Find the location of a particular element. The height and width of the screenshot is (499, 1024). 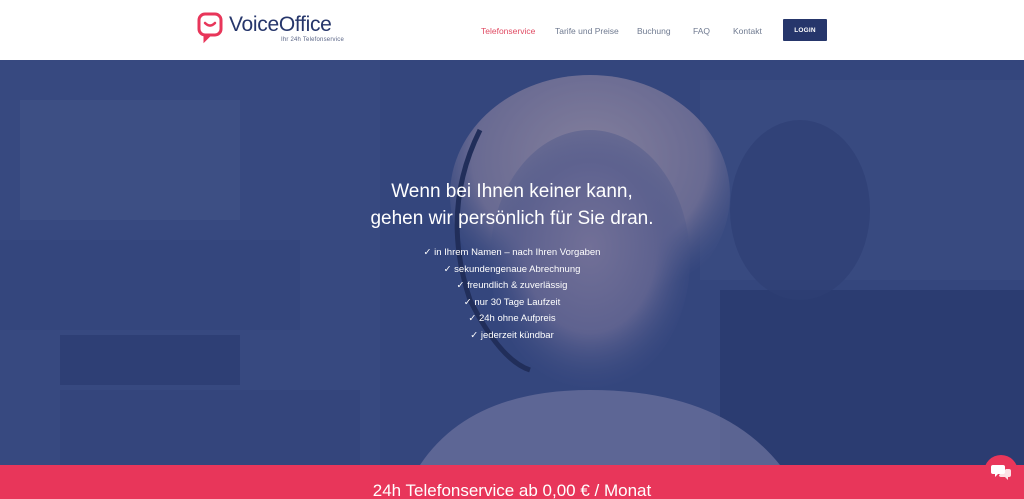

pricing-banner-text: 24h Telefonservice ab 0,00 € / Monat is located at coordinates (512, 490).